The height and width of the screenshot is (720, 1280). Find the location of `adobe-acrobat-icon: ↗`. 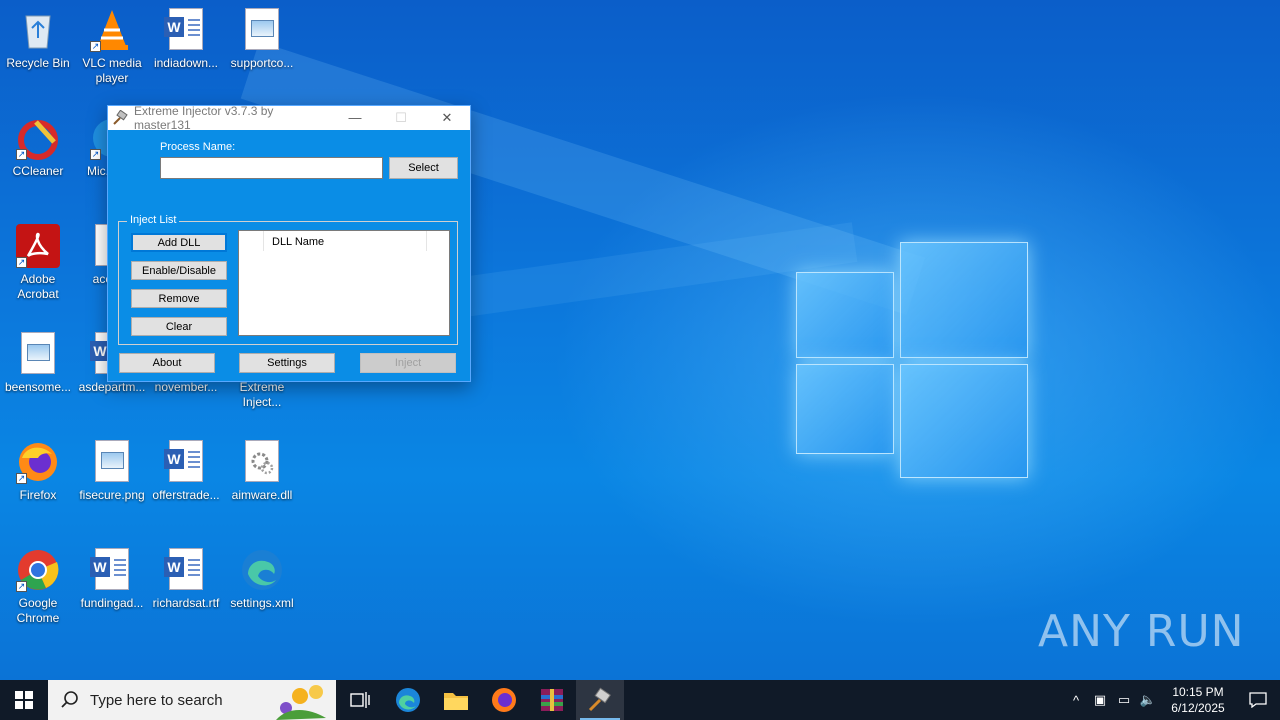

adobe-acrobat-icon: ↗ is located at coordinates (38, 246).